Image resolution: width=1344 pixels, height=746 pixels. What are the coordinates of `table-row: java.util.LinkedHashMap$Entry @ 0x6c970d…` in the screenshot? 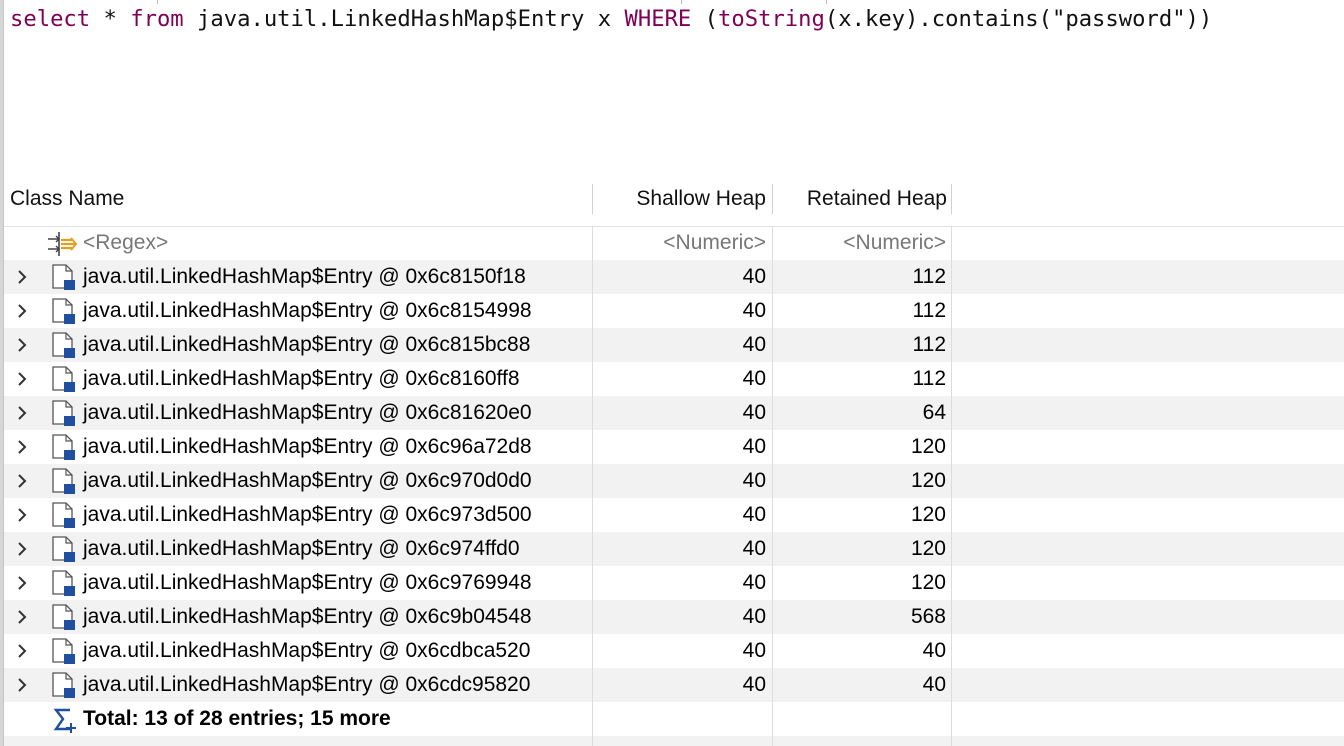 It's located at (674, 481).